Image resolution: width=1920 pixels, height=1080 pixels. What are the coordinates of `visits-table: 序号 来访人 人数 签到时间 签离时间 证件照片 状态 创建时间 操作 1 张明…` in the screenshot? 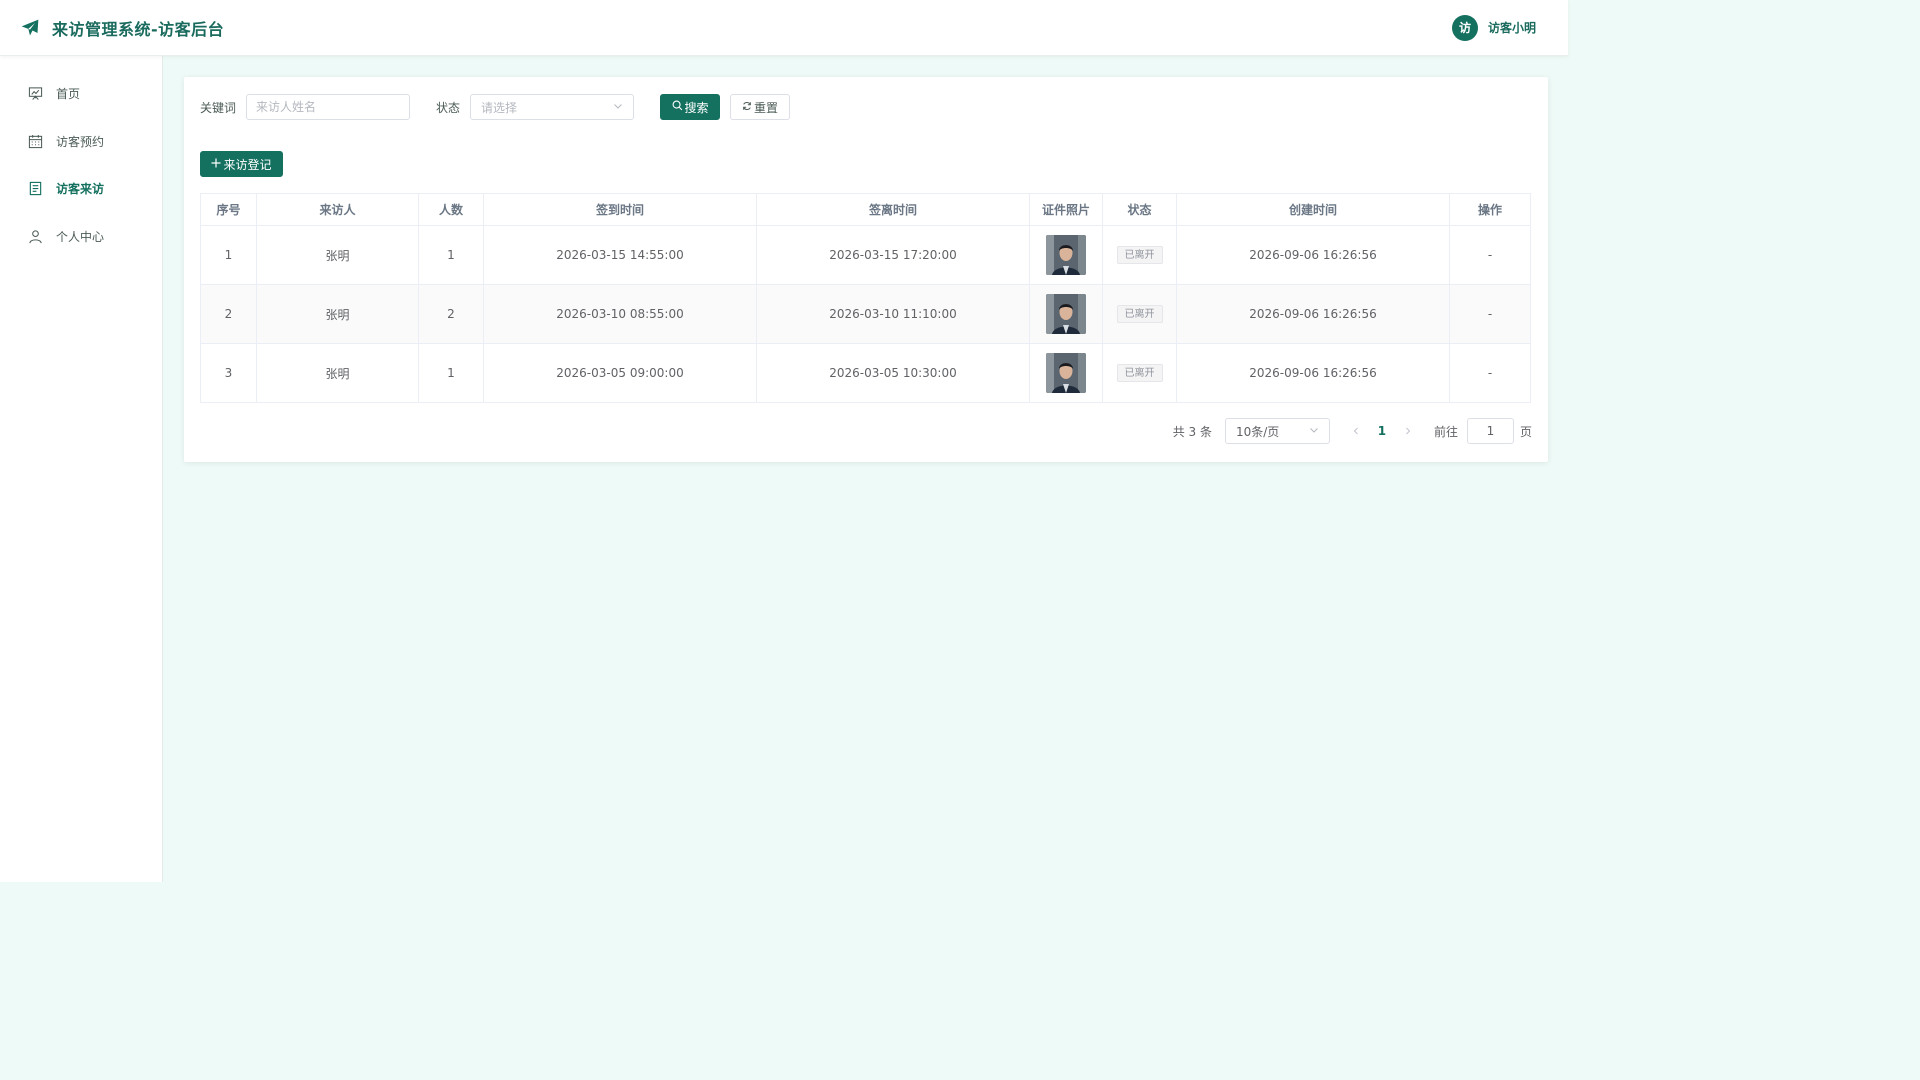 It's located at (865, 298).